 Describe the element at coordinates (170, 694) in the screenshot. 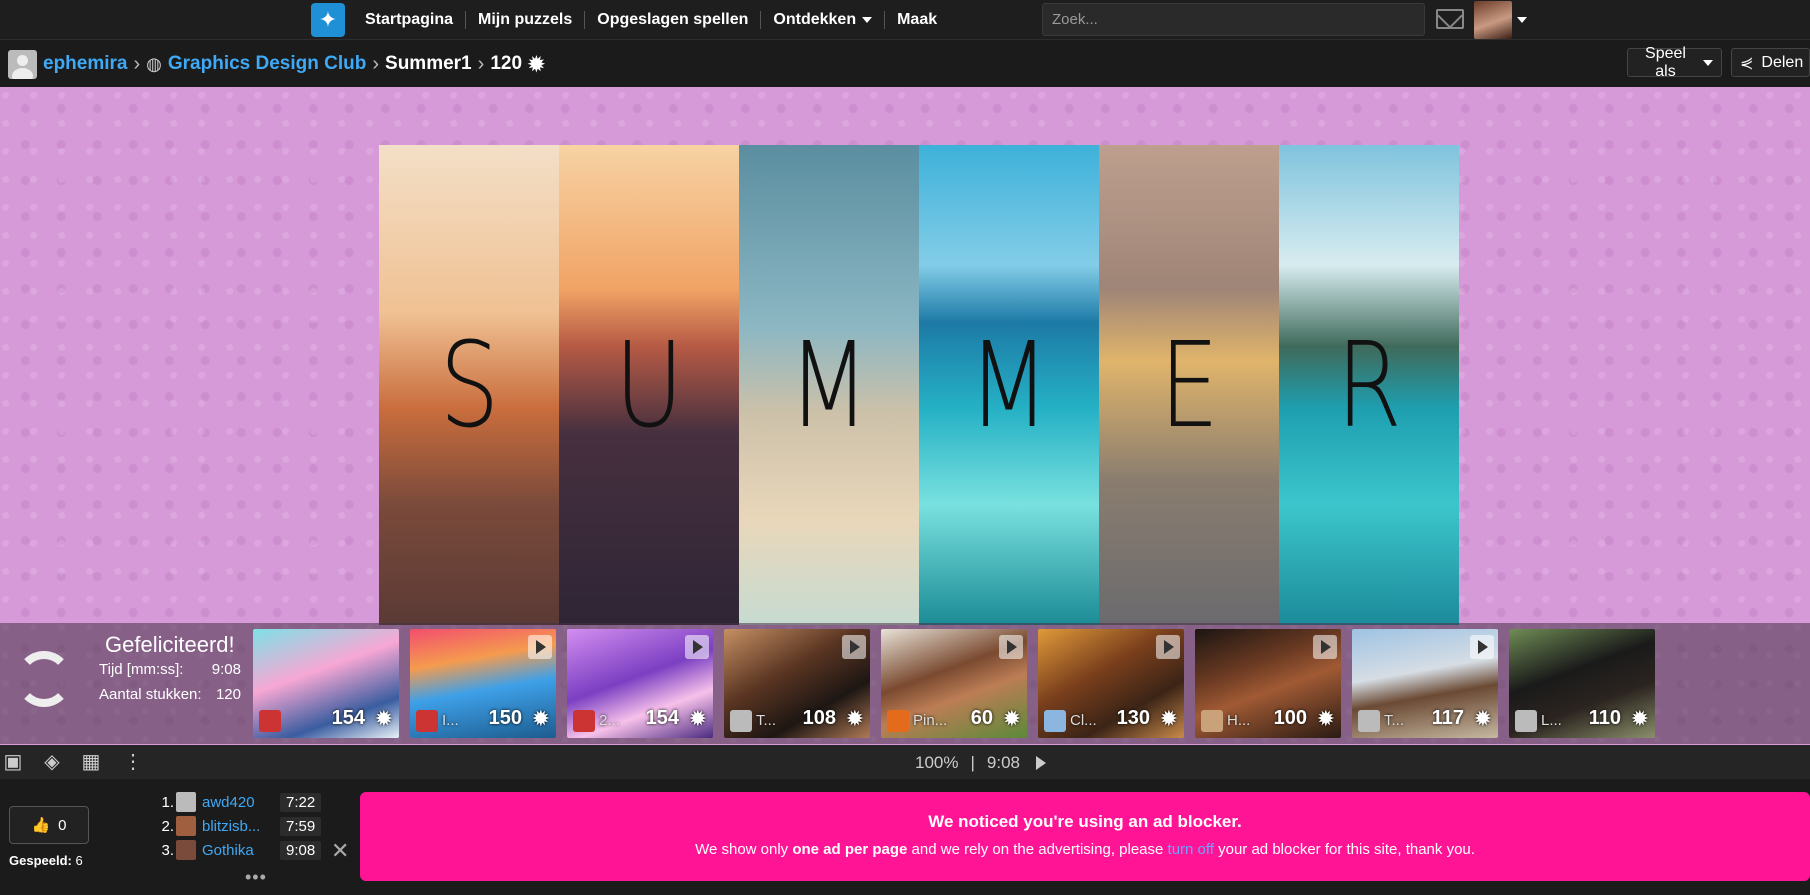

I see `pieces-stat: Aantal stukken: 120` at that location.